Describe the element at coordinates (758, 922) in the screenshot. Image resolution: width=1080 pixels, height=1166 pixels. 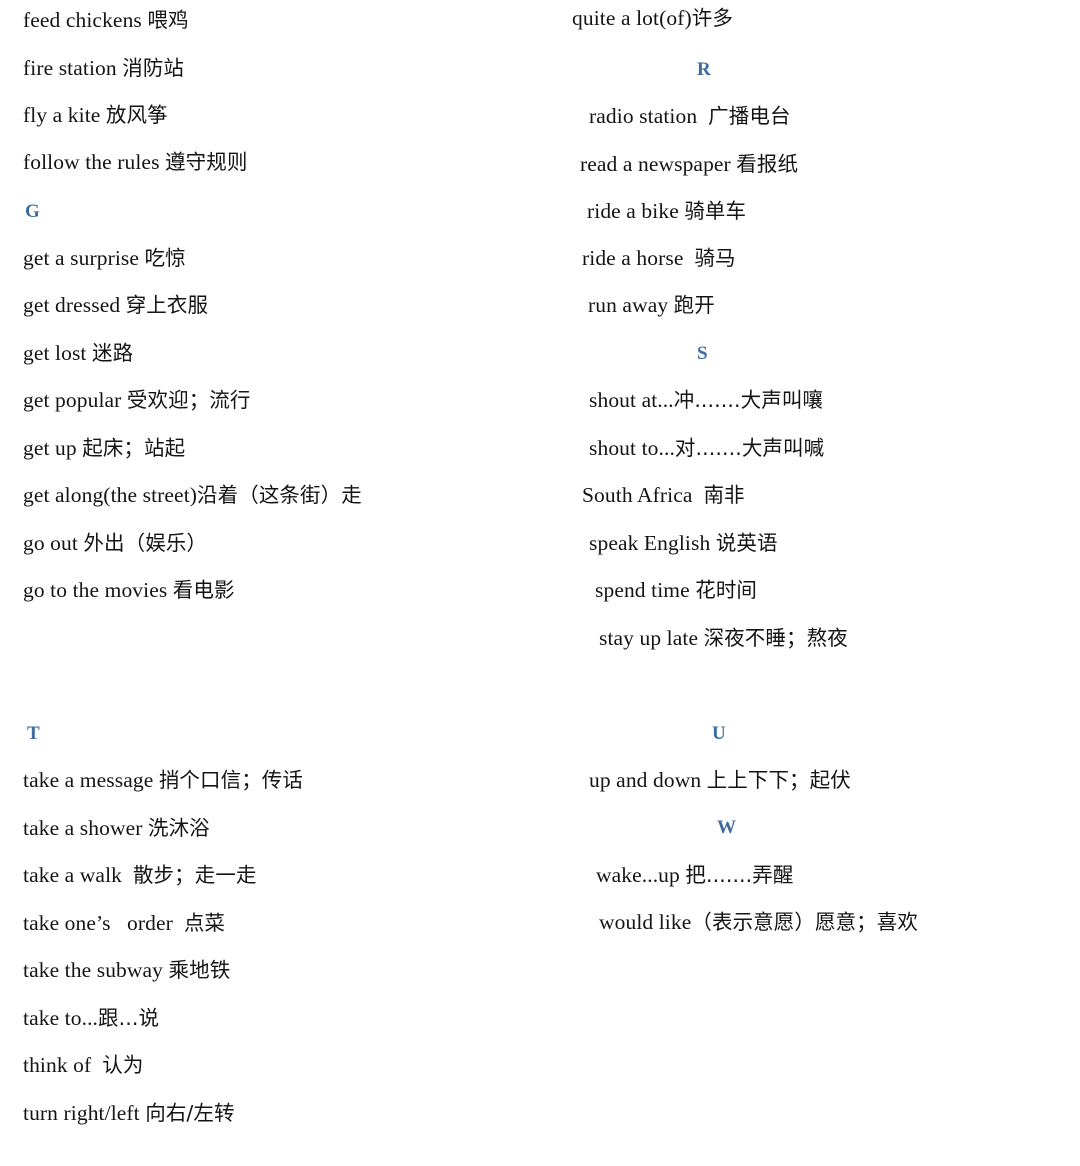
I see `vocab-entry-would-like: would like（表示意愿）愿意；喜欢` at that location.